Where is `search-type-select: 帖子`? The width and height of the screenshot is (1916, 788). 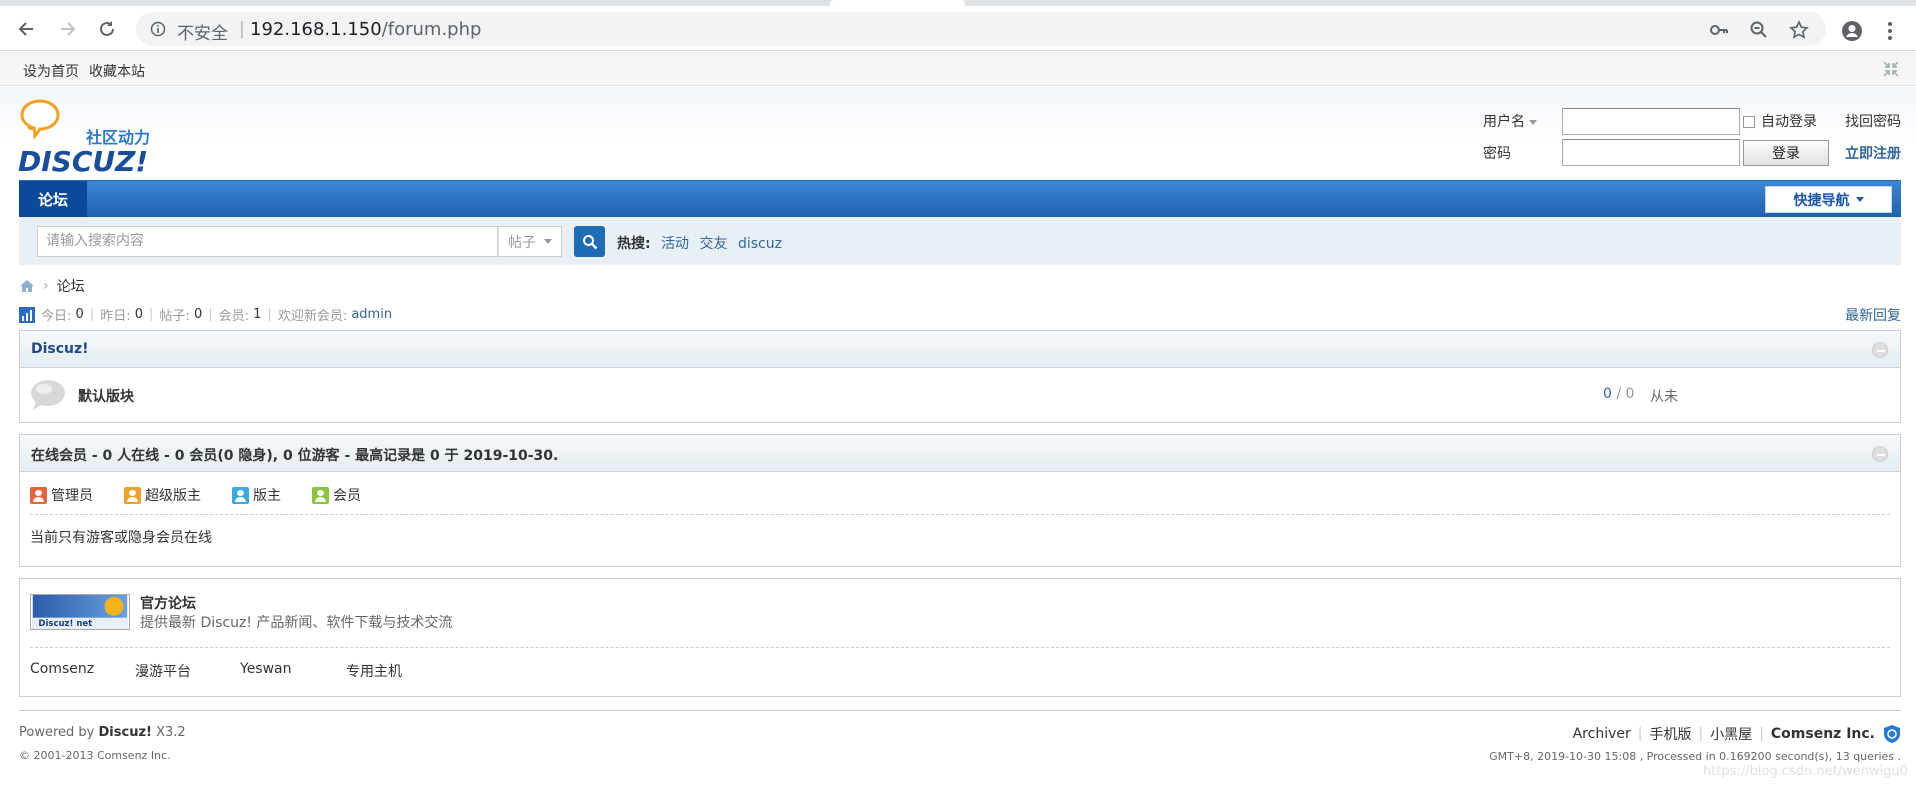
search-type-select: 帖子 is located at coordinates (530, 241).